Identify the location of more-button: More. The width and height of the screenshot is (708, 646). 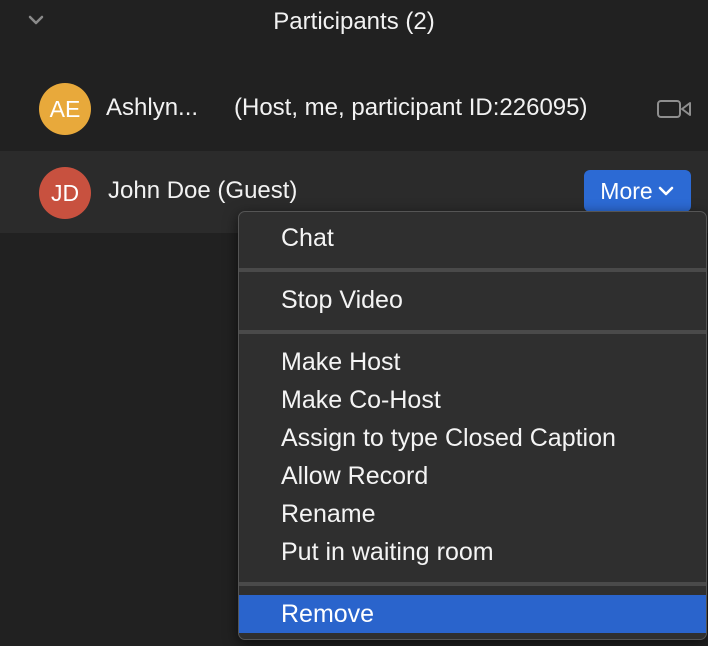
(637, 191).